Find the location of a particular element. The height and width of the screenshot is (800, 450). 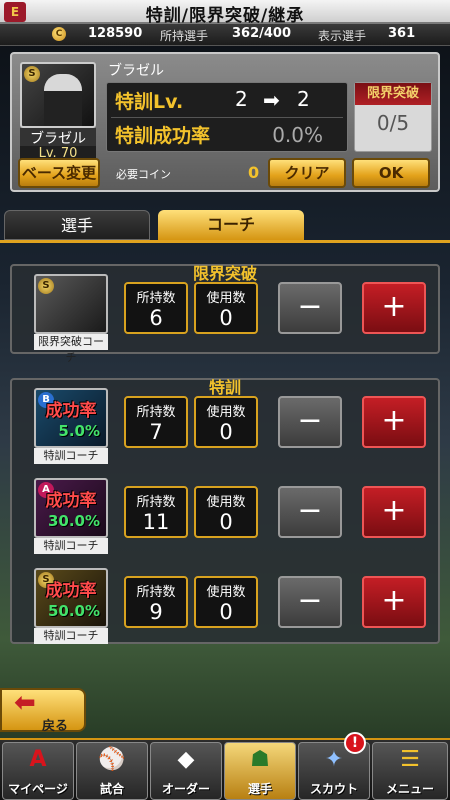

bottom-nav: A マイページ ⚾ 試合 ◆ オーダー ☗ 選手 ✦ スカウト ☰ メニュー is located at coordinates (225, 769).